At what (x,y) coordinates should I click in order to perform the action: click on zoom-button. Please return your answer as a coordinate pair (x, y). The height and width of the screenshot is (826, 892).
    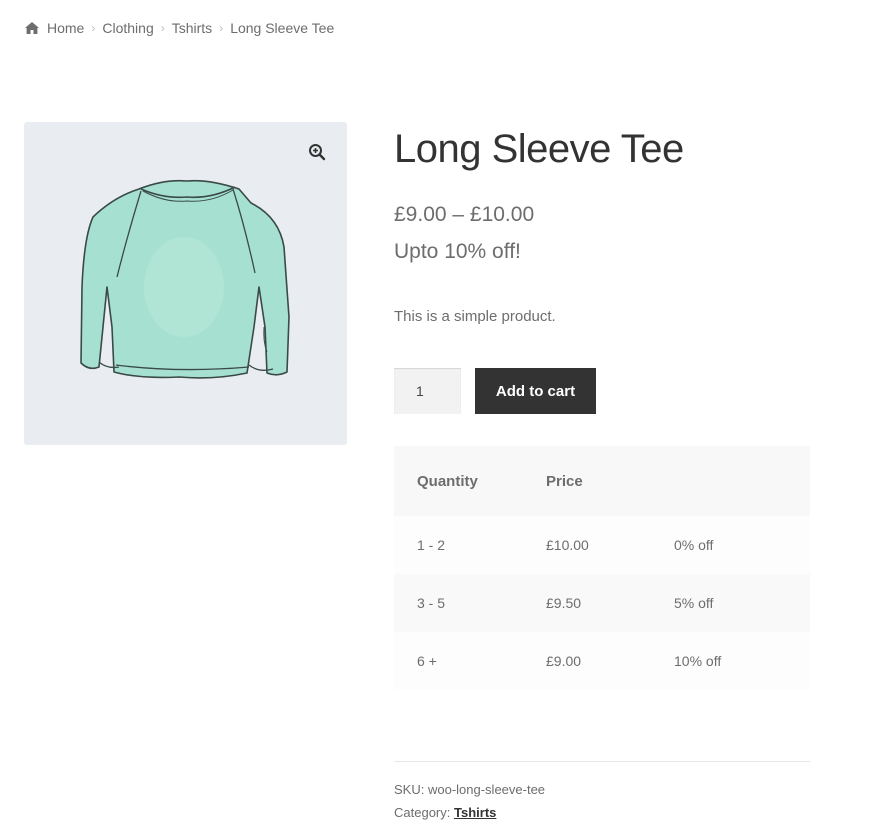
    Looking at the image, I should click on (317, 152).